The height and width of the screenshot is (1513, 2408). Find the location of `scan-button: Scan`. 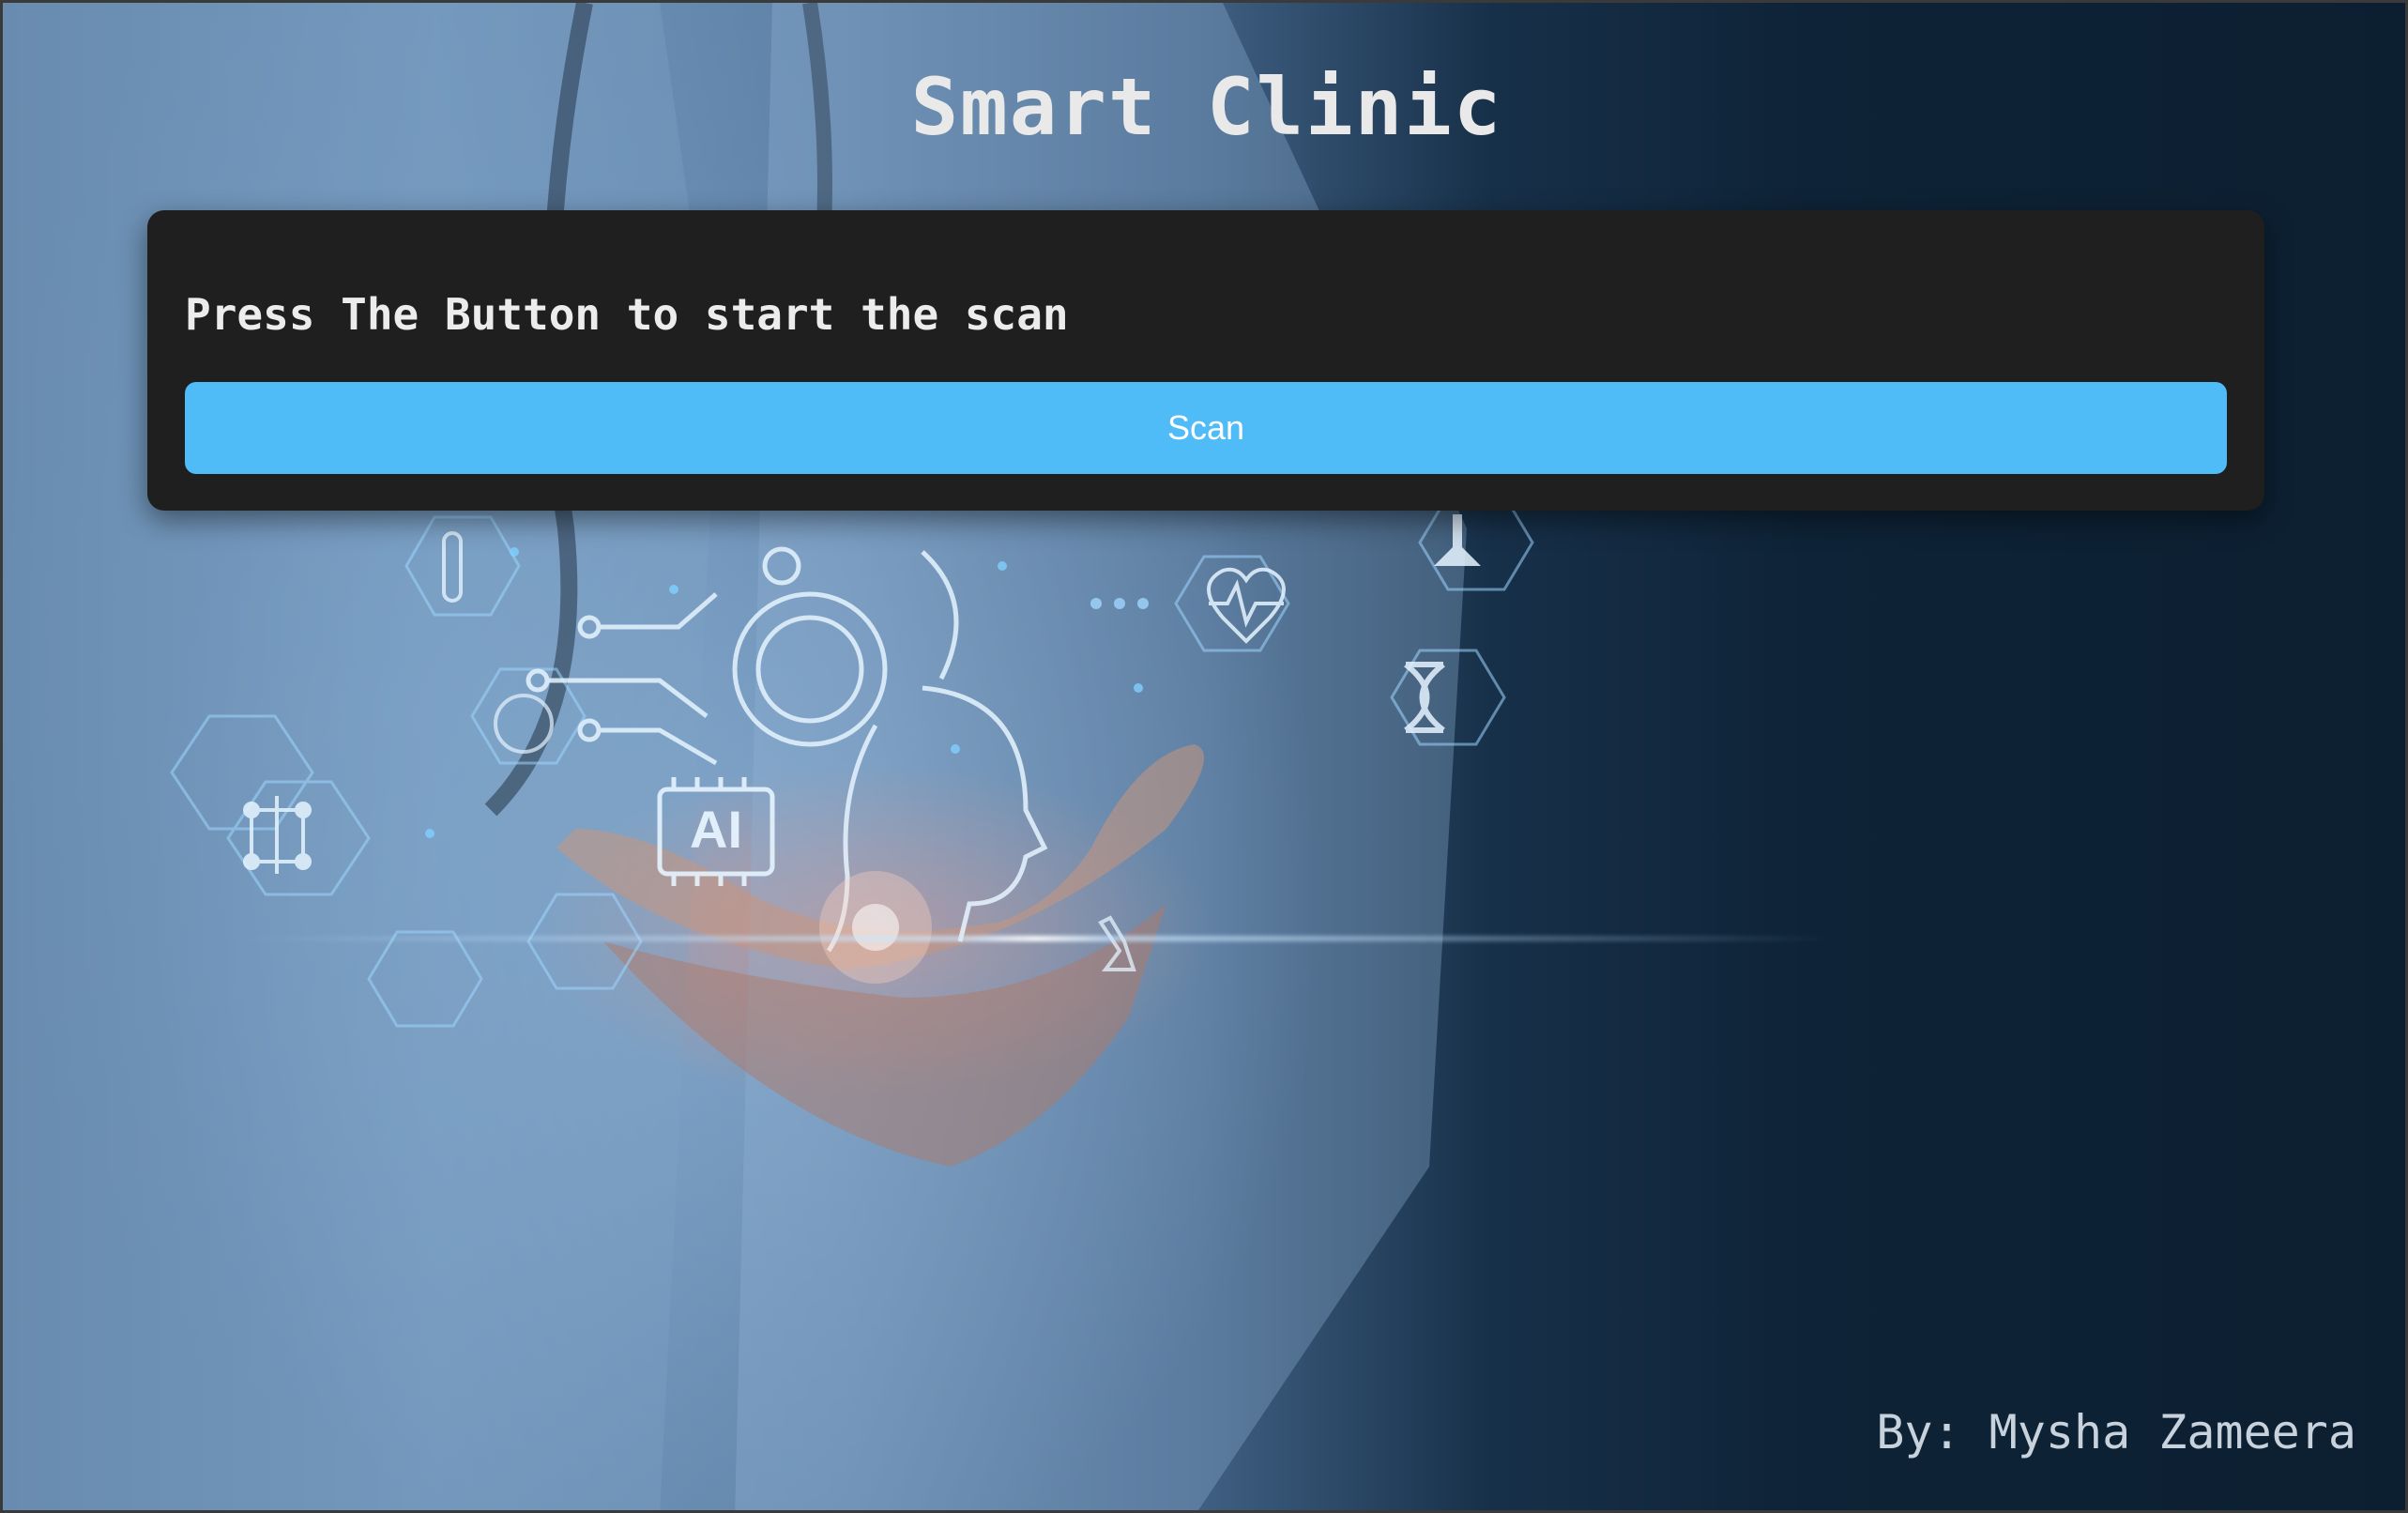

scan-button: Scan is located at coordinates (1206, 428).